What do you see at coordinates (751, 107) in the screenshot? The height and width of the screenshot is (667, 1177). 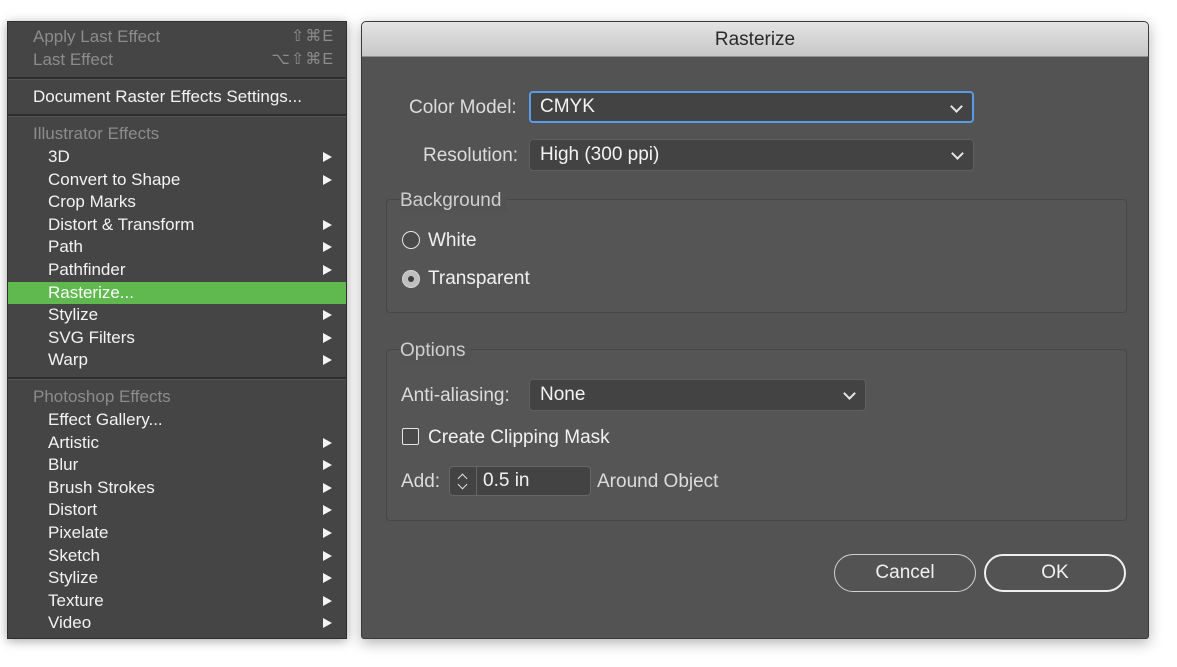 I see `color-model-select: CMYK` at bounding box center [751, 107].